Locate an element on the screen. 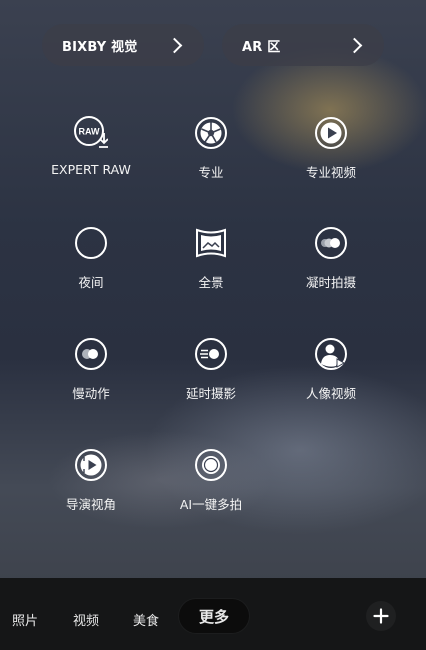  tab-more: 更多 is located at coordinates (214, 616).